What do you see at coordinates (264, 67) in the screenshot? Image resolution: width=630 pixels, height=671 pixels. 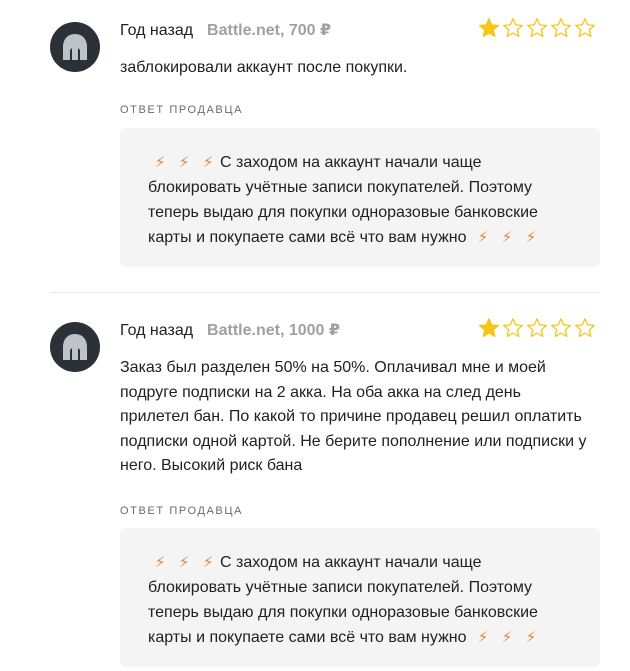 I see `review-text: заблокировали аккаунт после покупки.` at bounding box center [264, 67].